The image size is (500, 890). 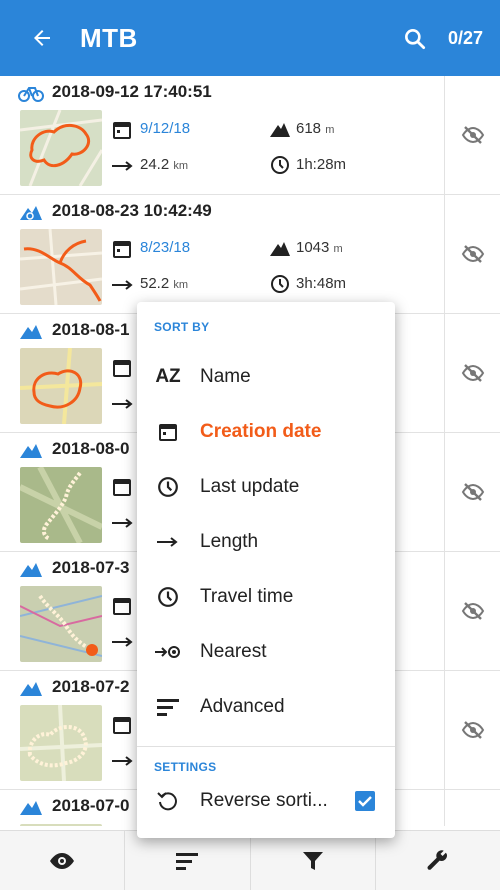 I want to click on filter-icon, so click(x=312, y=860).